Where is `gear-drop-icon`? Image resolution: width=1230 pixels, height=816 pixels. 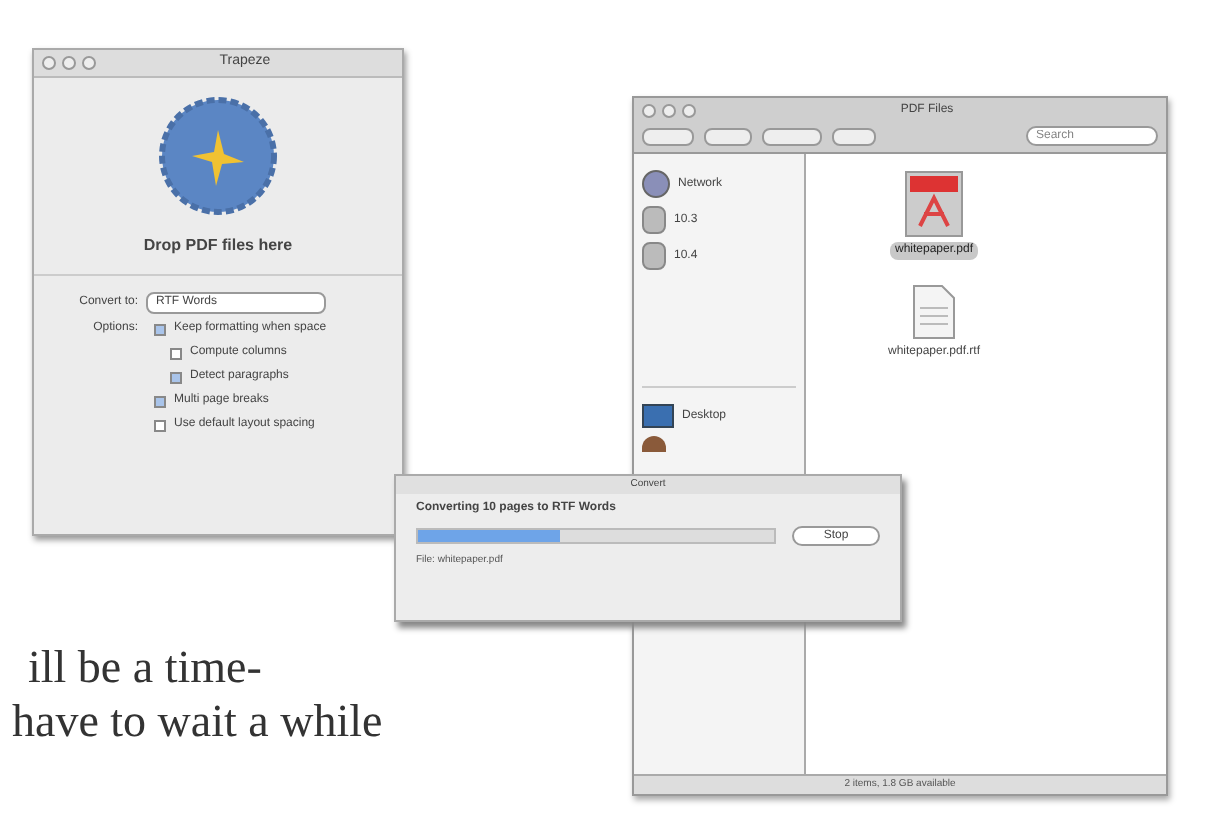
gear-drop-icon is located at coordinates (218, 156).